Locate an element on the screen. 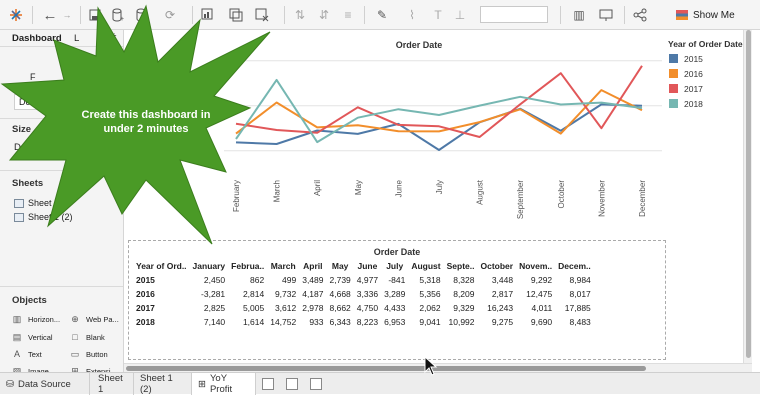  table-cell: 8,662 is located at coordinates (340, 308).